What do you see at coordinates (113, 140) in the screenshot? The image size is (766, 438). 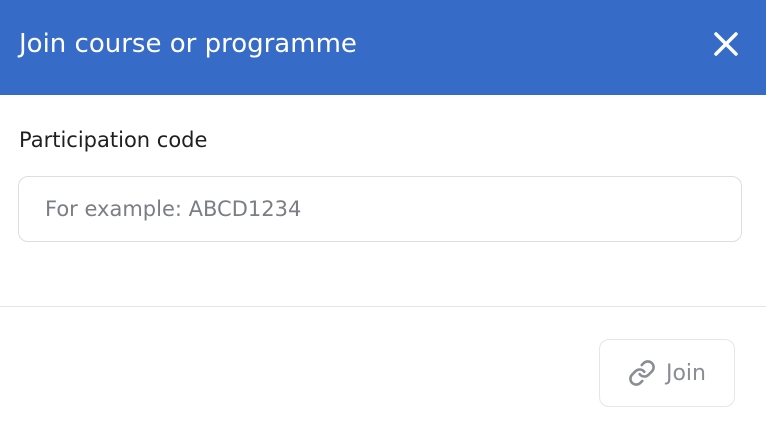 I see `participation-code-label: Participation code` at bounding box center [113, 140].